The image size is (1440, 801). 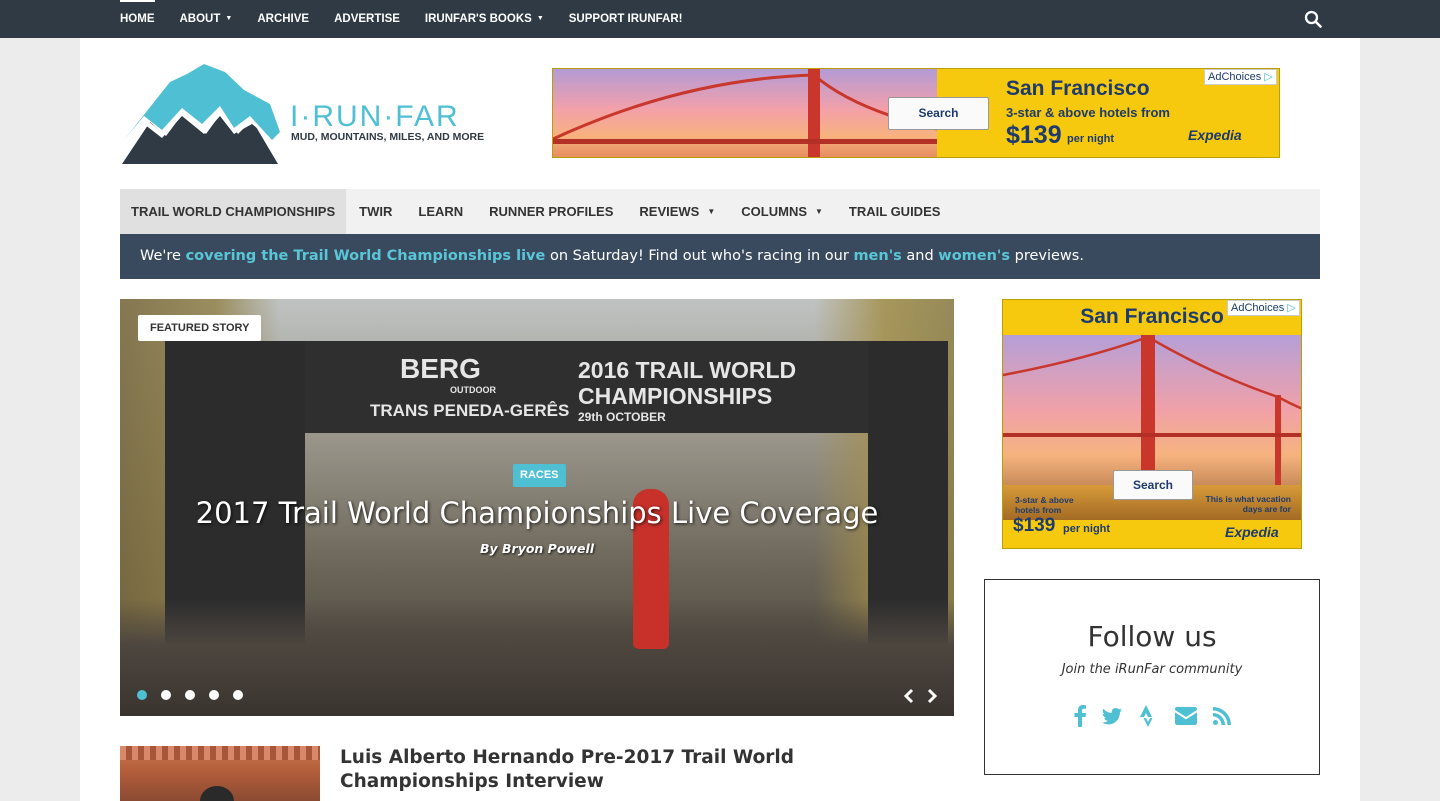 What do you see at coordinates (1313, 19) in the screenshot?
I see `search-icon` at bounding box center [1313, 19].